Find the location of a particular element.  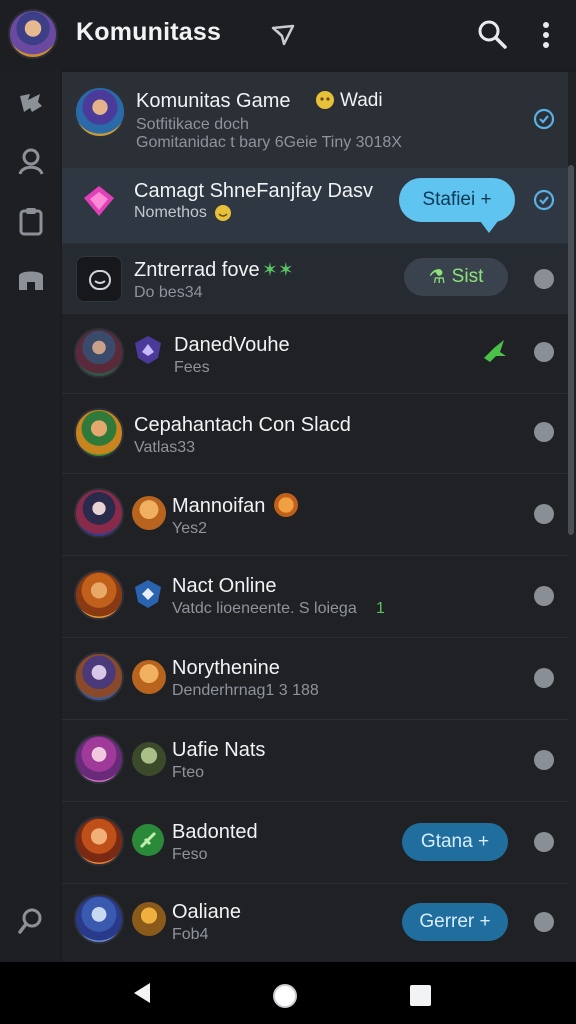

item-subtitle: Fteo is located at coordinates (188, 772).